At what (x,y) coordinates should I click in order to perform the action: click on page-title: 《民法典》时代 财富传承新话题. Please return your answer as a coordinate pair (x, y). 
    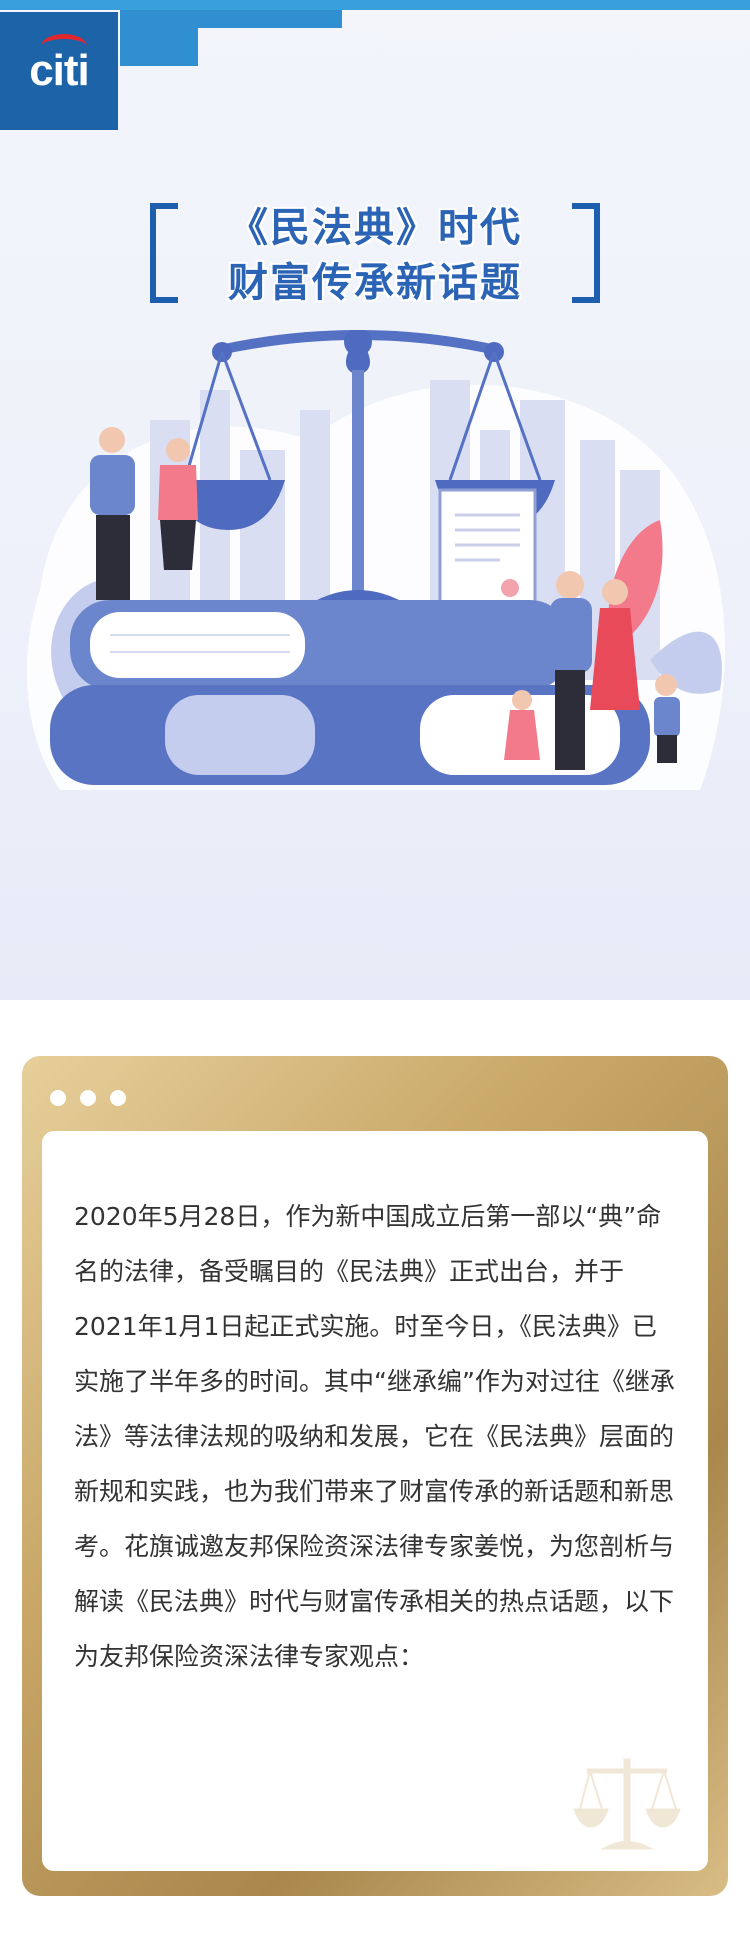
    Looking at the image, I should click on (375, 250).